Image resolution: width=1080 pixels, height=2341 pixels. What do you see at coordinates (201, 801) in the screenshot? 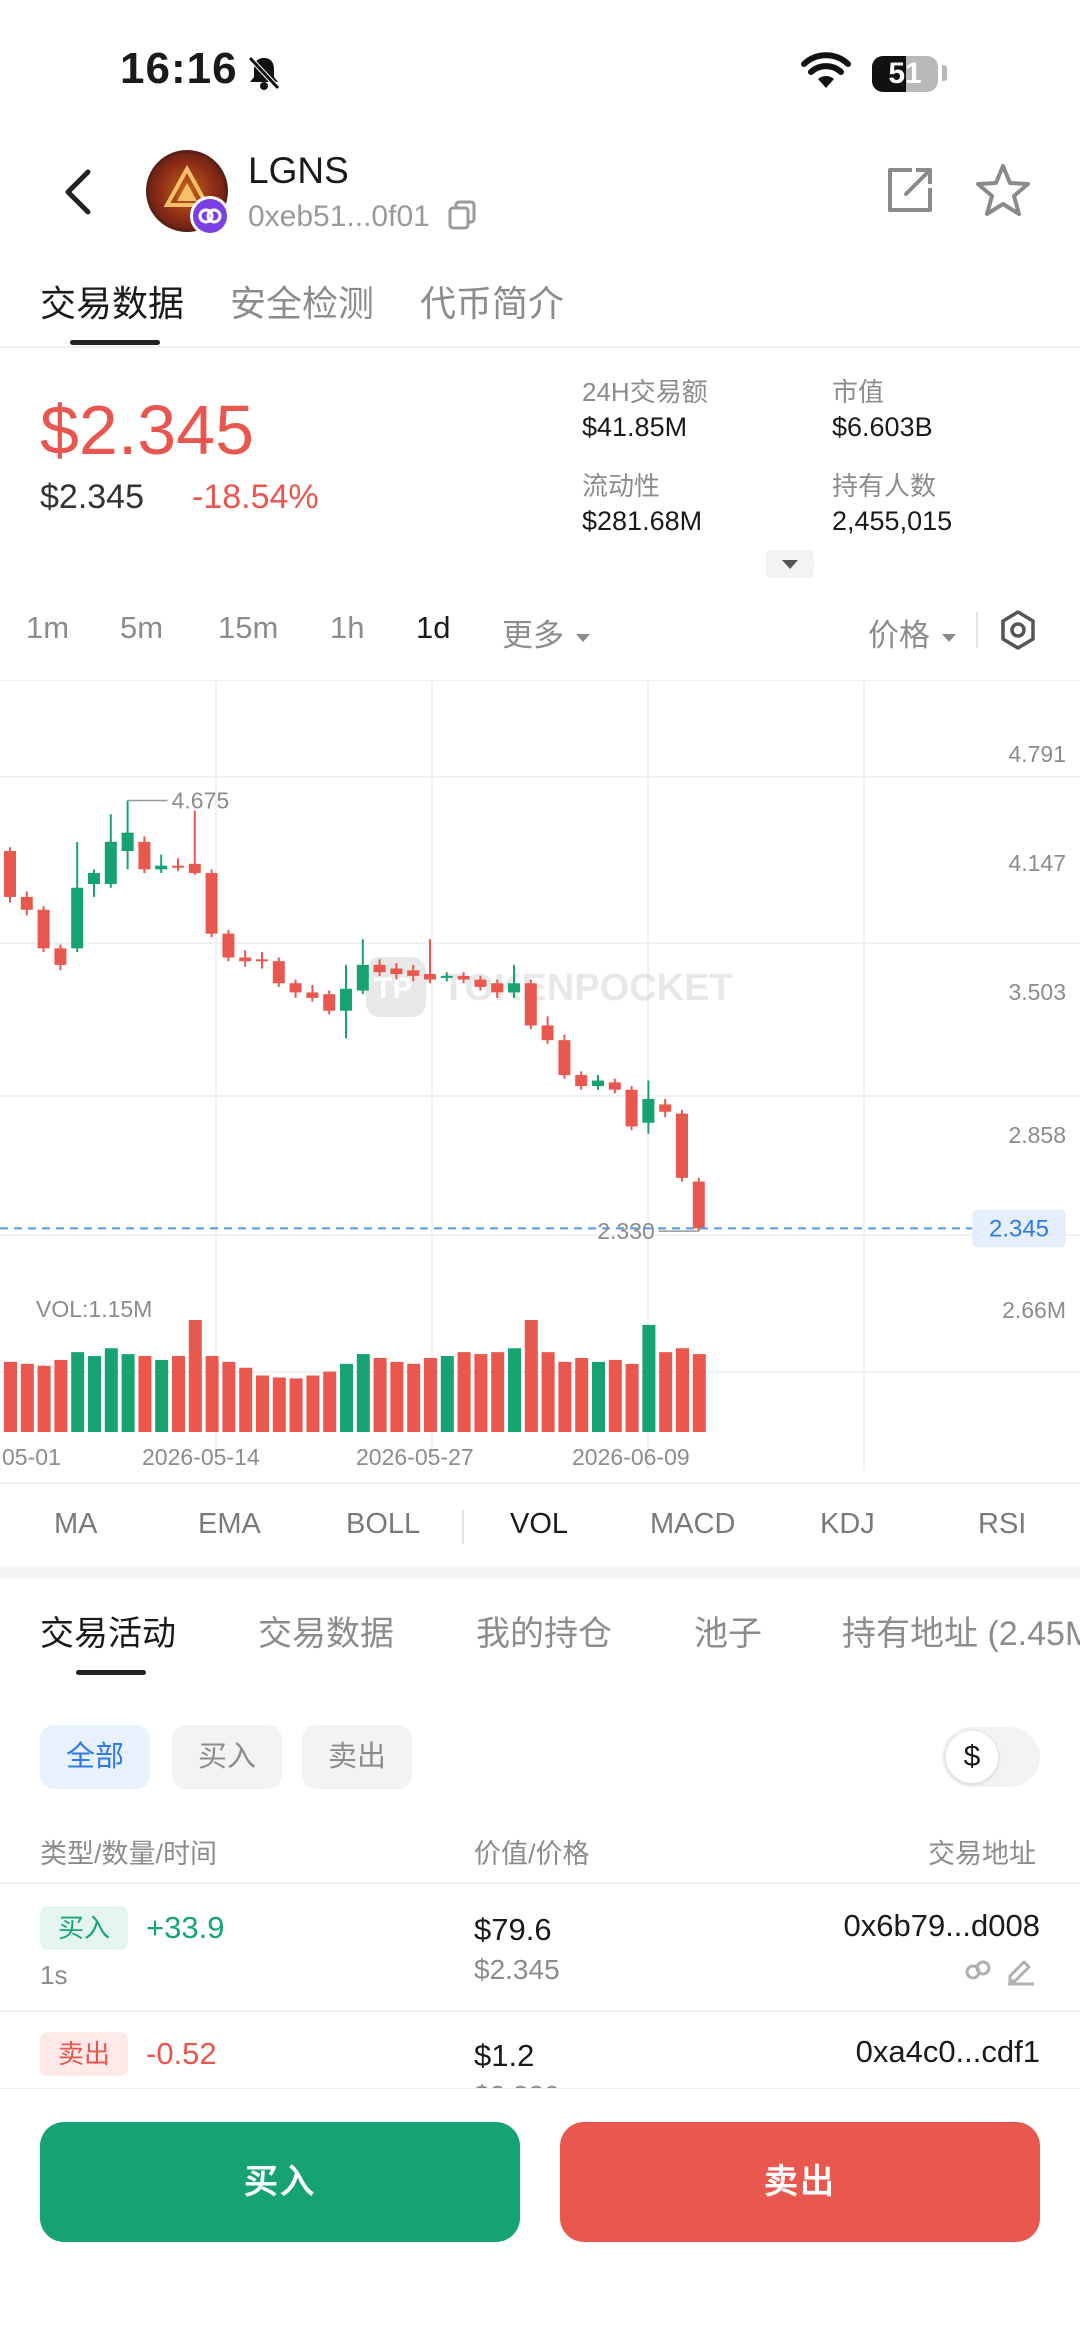
I see `high-label: 4.675` at bounding box center [201, 801].